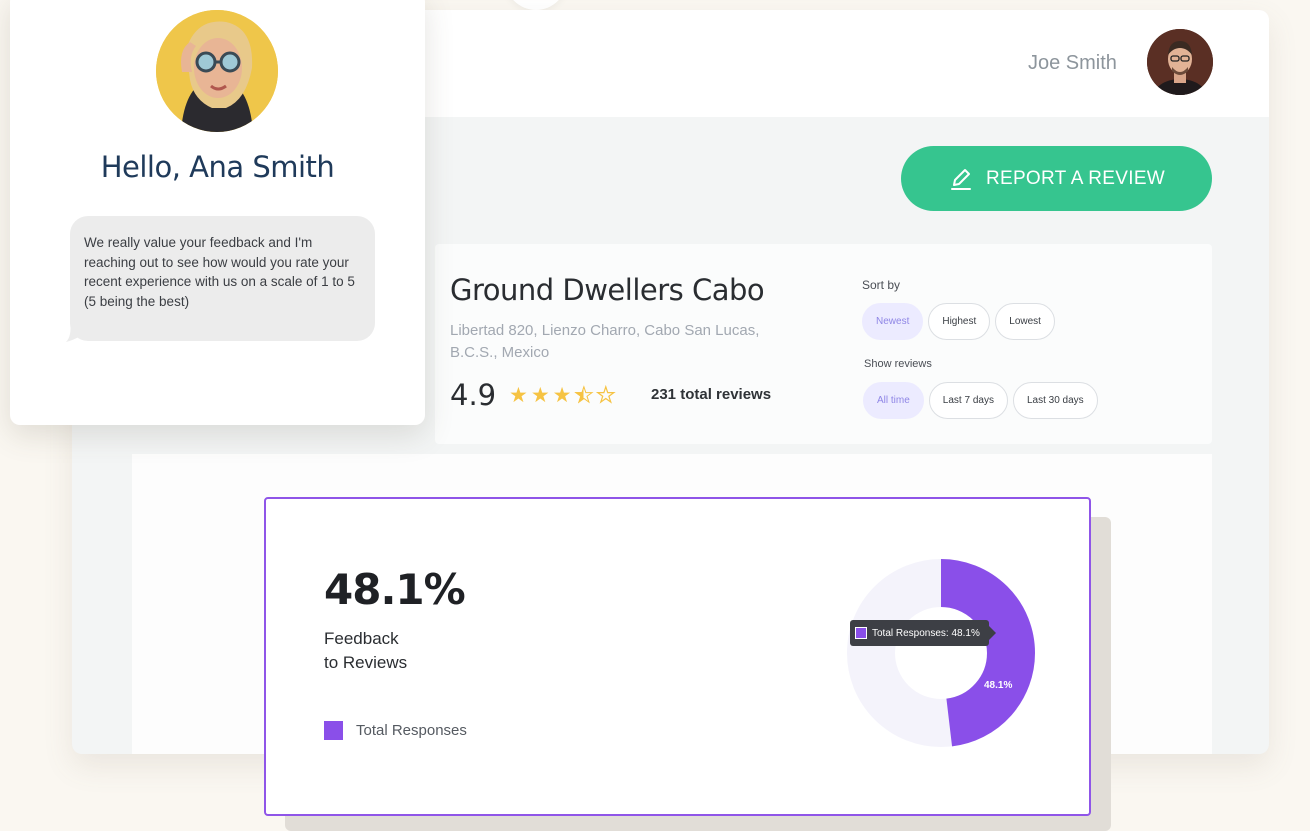  What do you see at coordinates (366, 662) in the screenshot?
I see `feedback-label-line2: to Reviews` at bounding box center [366, 662].